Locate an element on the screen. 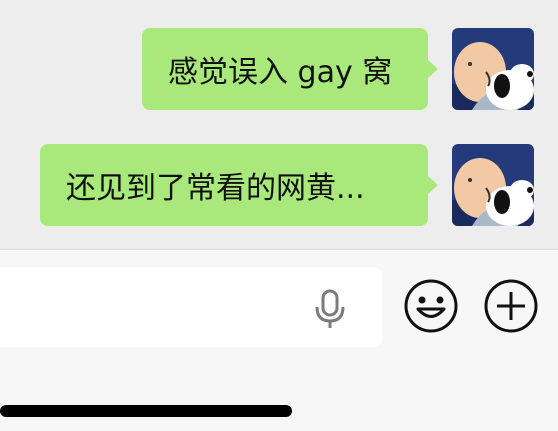 The width and height of the screenshot is (558, 431). smiley-face-icon is located at coordinates (431, 306).